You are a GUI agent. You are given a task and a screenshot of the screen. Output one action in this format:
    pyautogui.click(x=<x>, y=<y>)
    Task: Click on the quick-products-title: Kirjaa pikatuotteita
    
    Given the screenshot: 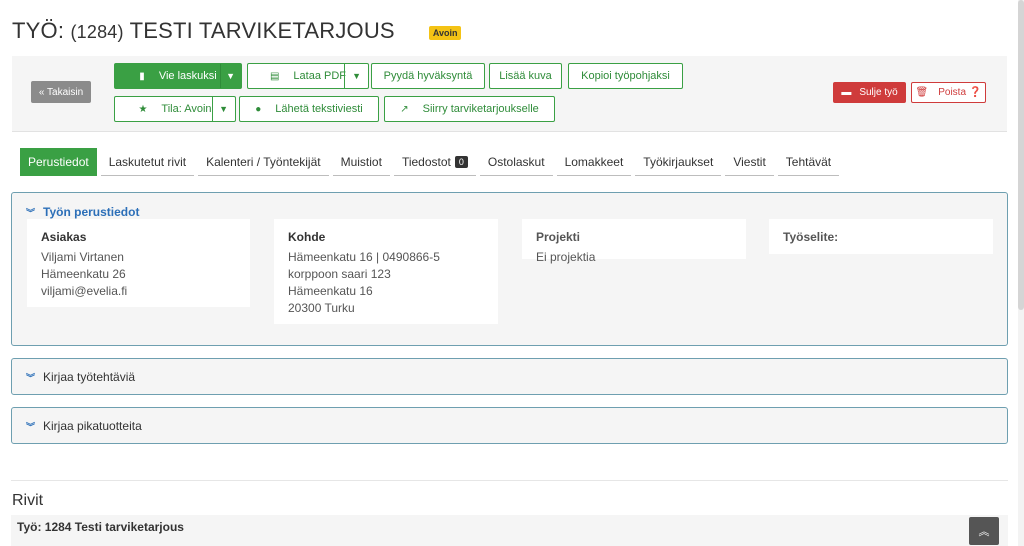 What is the action you would take?
    pyautogui.click(x=92, y=426)
    